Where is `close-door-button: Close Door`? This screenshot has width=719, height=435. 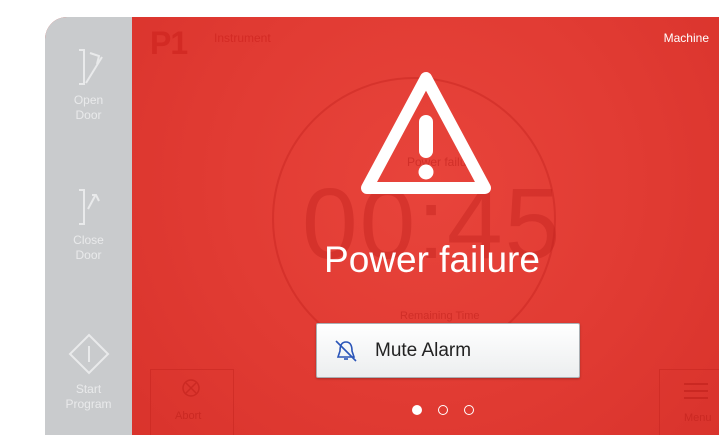 close-door-button: Close Door is located at coordinates (88, 225).